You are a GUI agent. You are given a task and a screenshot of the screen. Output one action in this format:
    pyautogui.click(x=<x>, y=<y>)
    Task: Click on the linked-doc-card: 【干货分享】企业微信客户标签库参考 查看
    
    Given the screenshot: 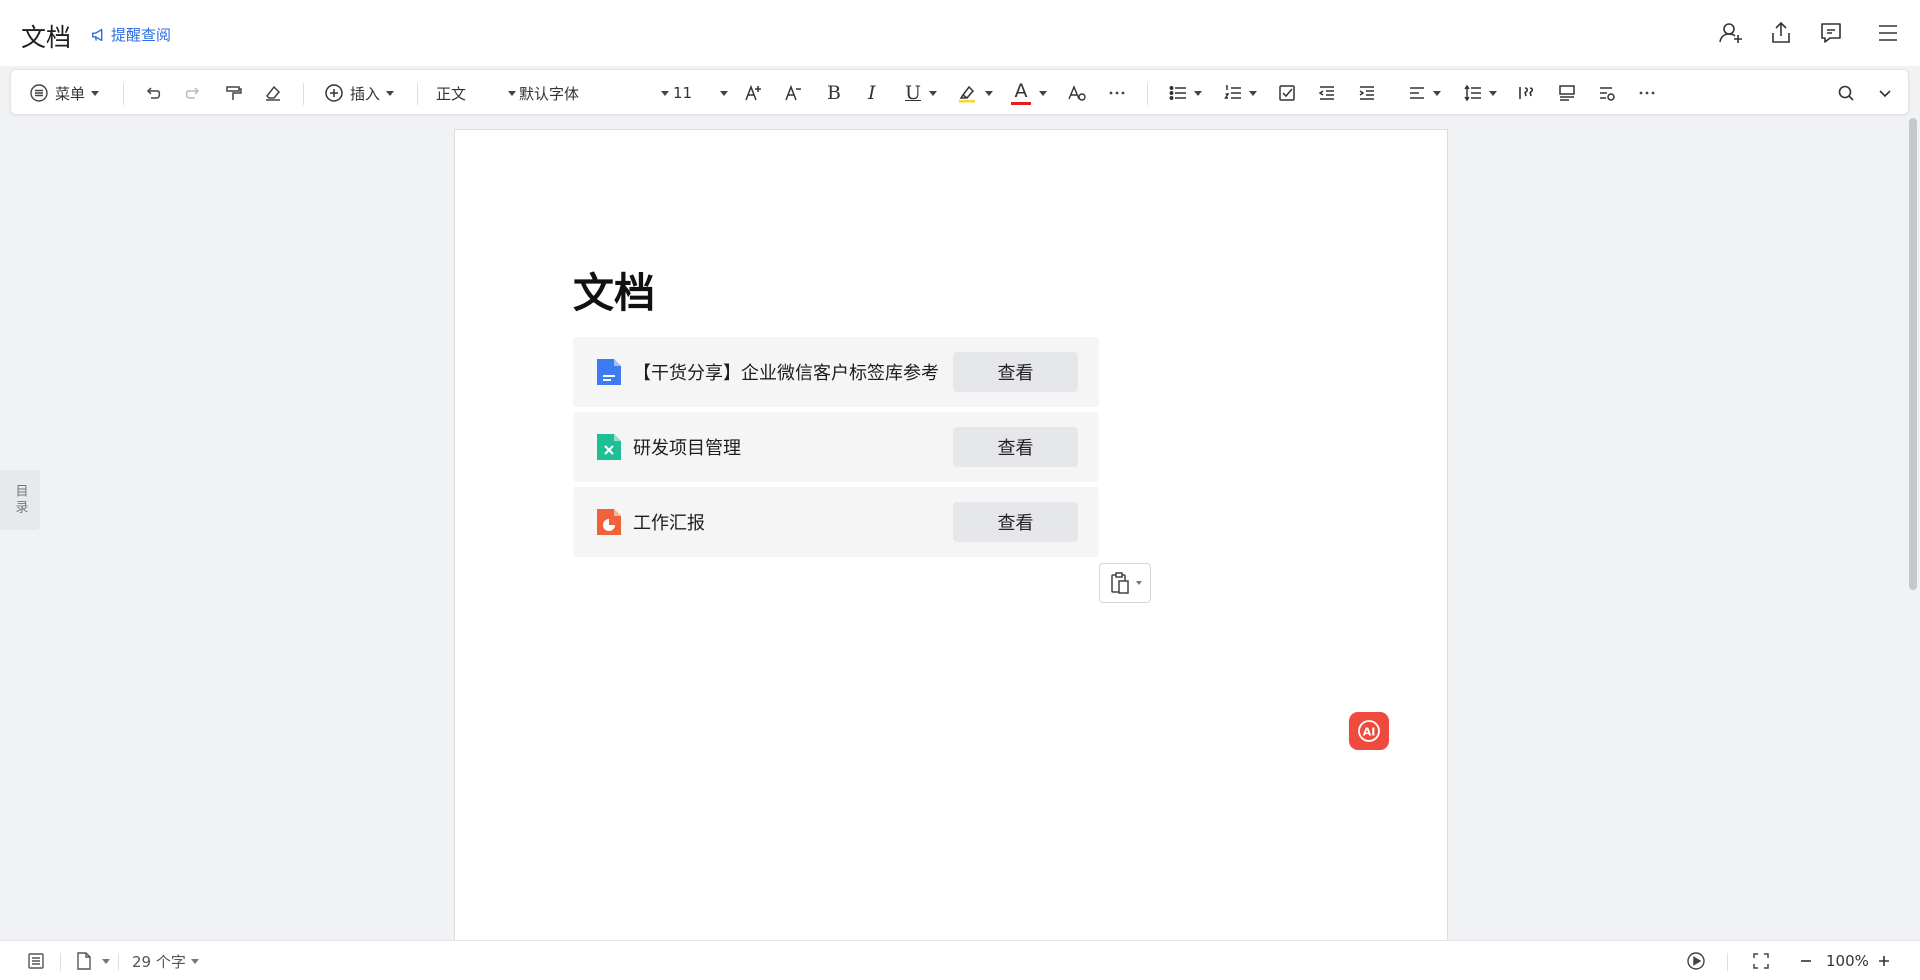 What is the action you would take?
    pyautogui.click(x=836, y=372)
    